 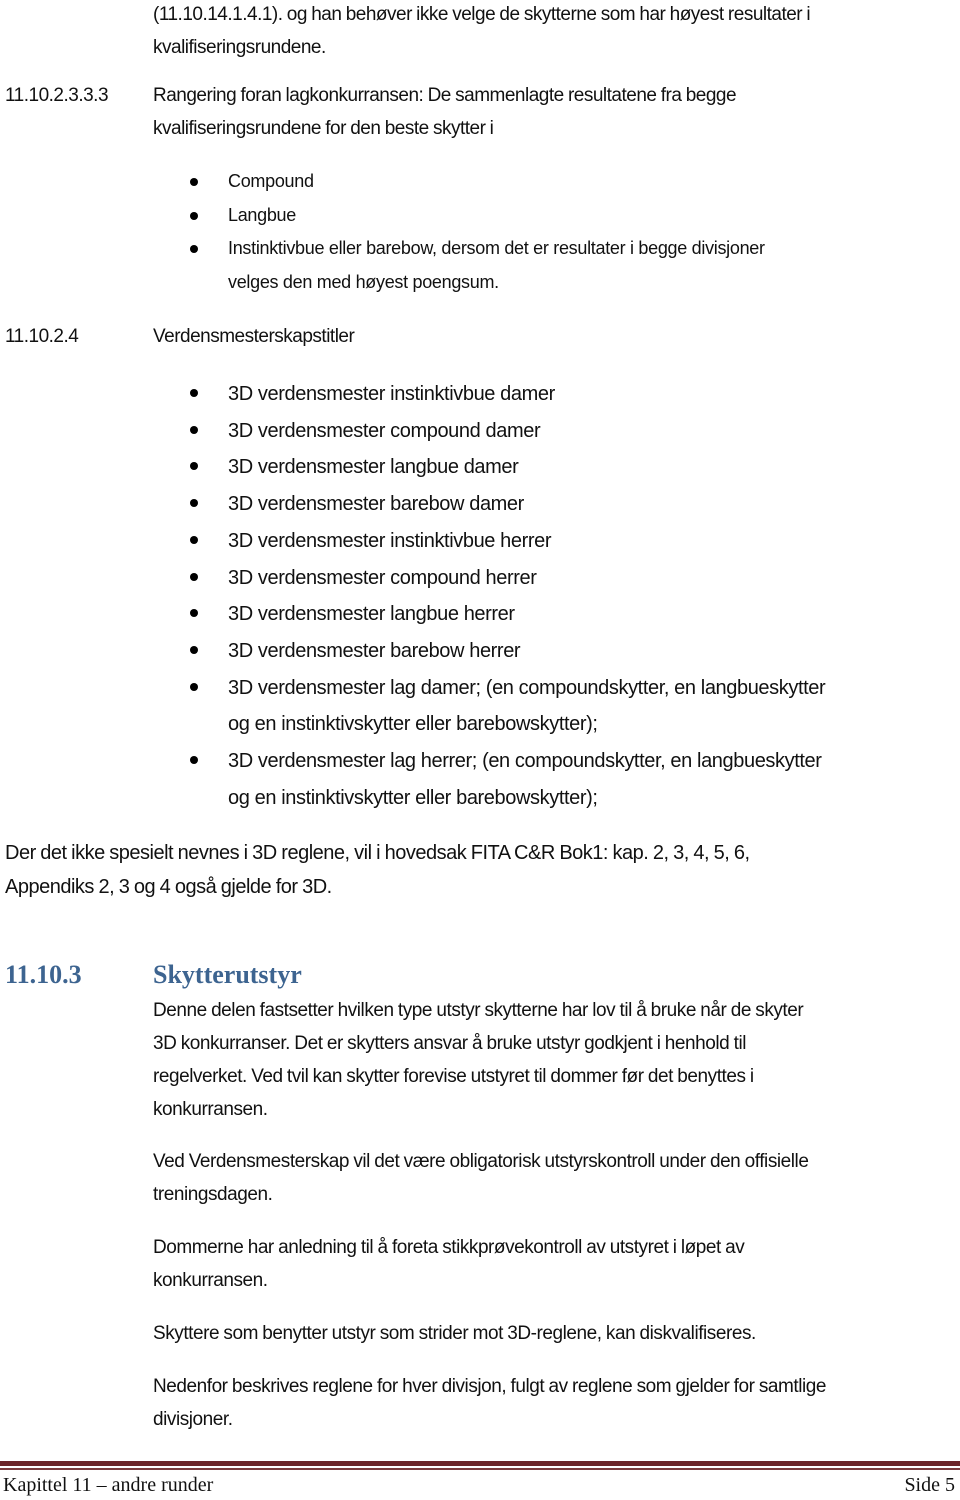 I want to click on section-heading-number: 11.10.3, so click(x=43, y=974).